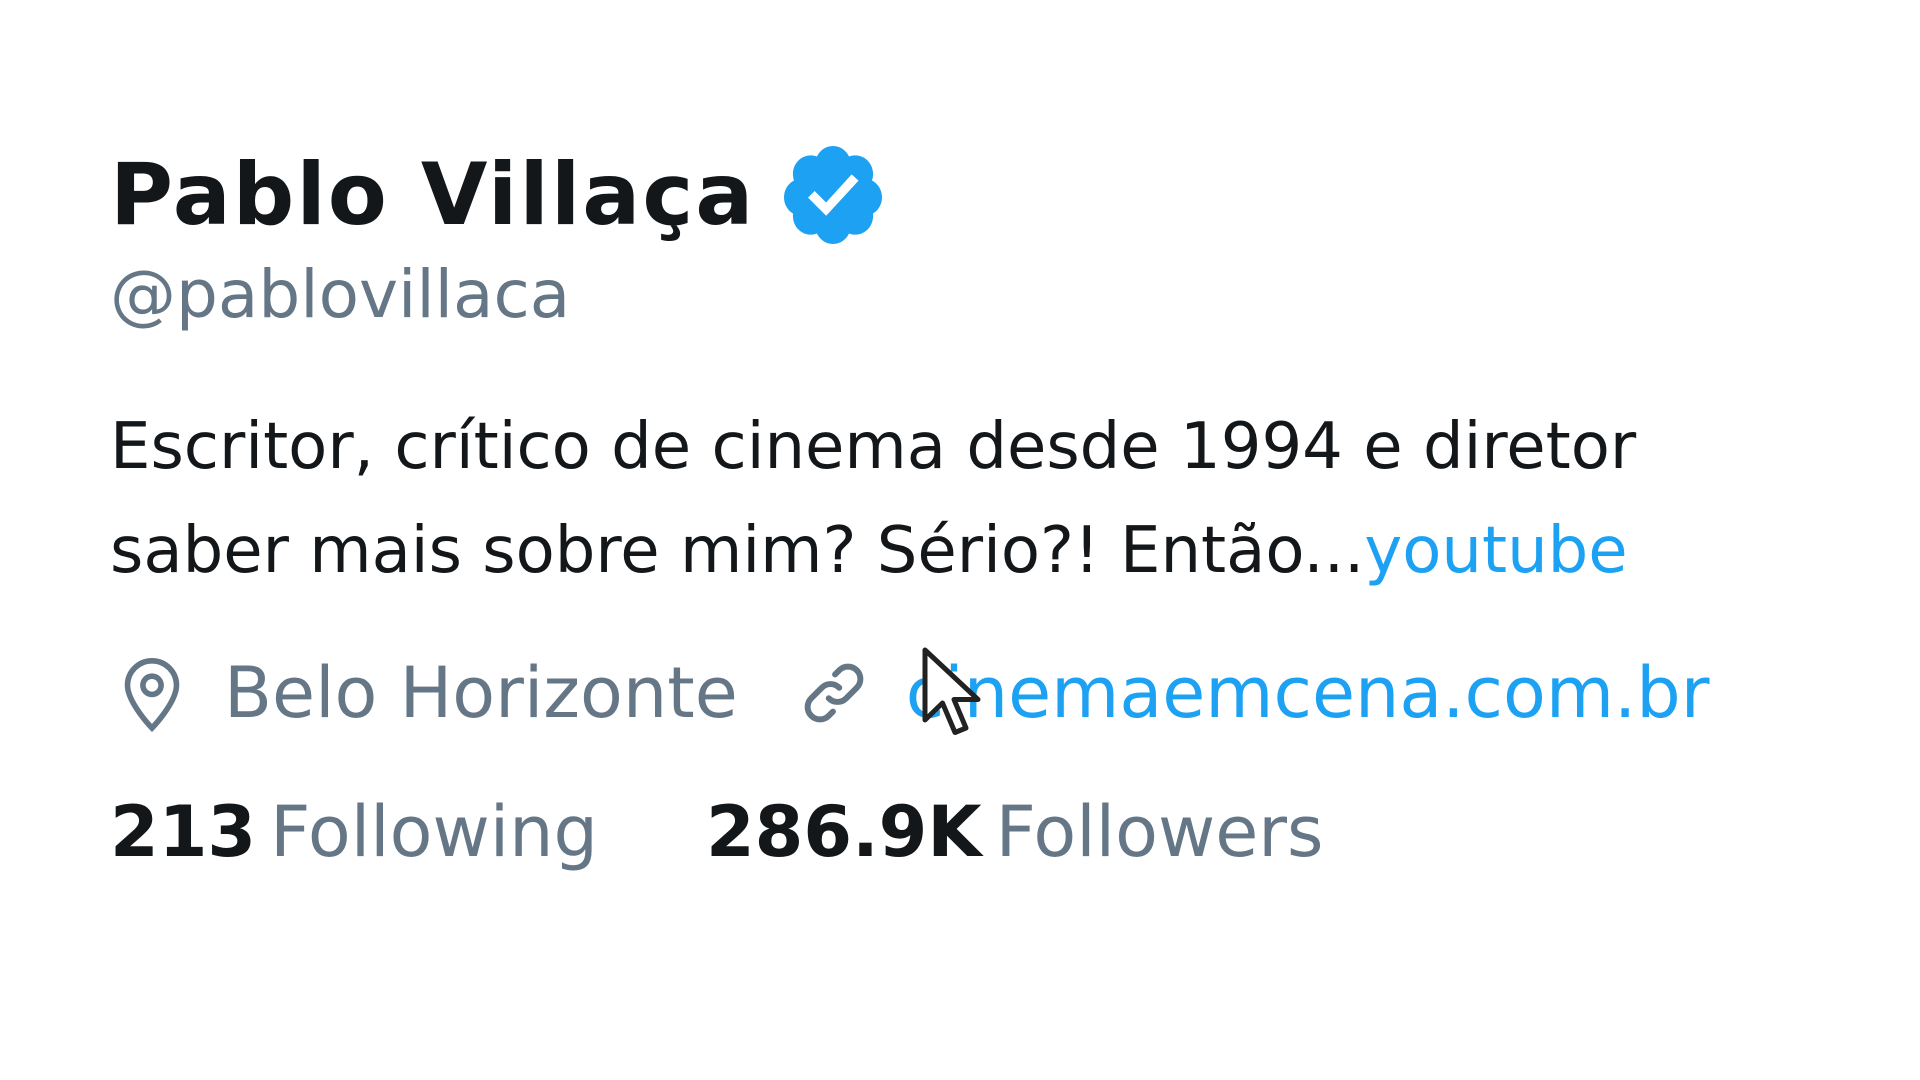  Describe the element at coordinates (152, 695) in the screenshot. I see `location-pin-icon` at that location.